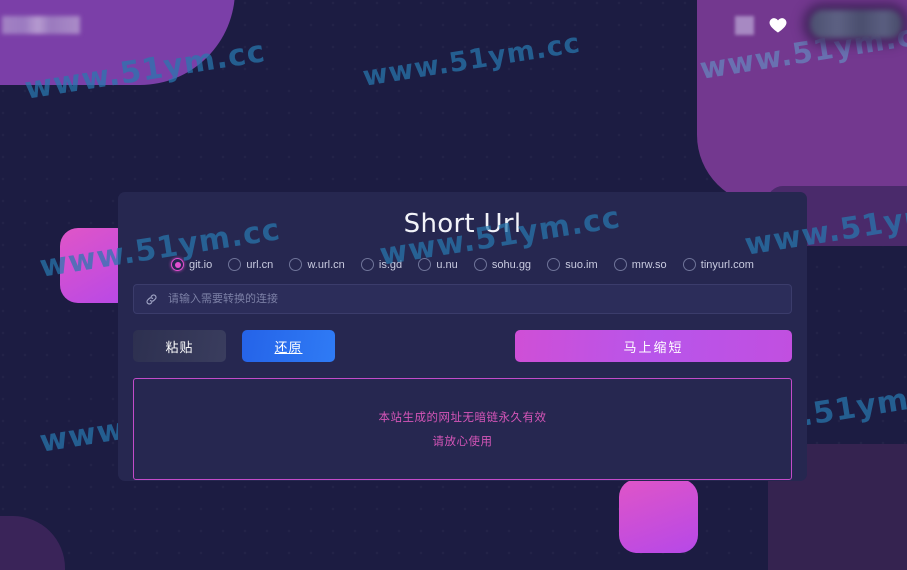 This screenshot has width=907, height=570. I want to click on brand-logo, so click(41, 25).